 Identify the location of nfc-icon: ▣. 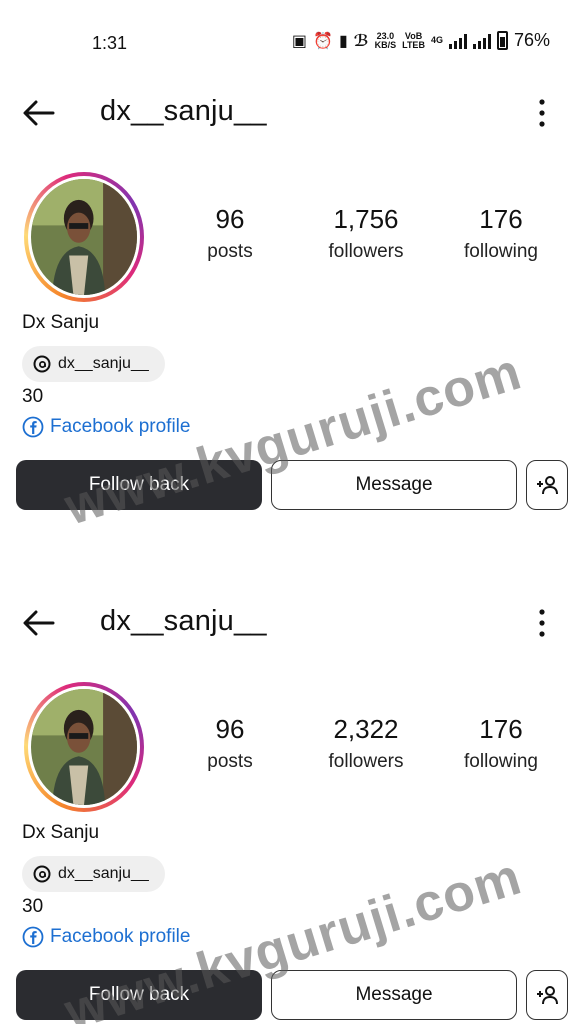
(299, 41).